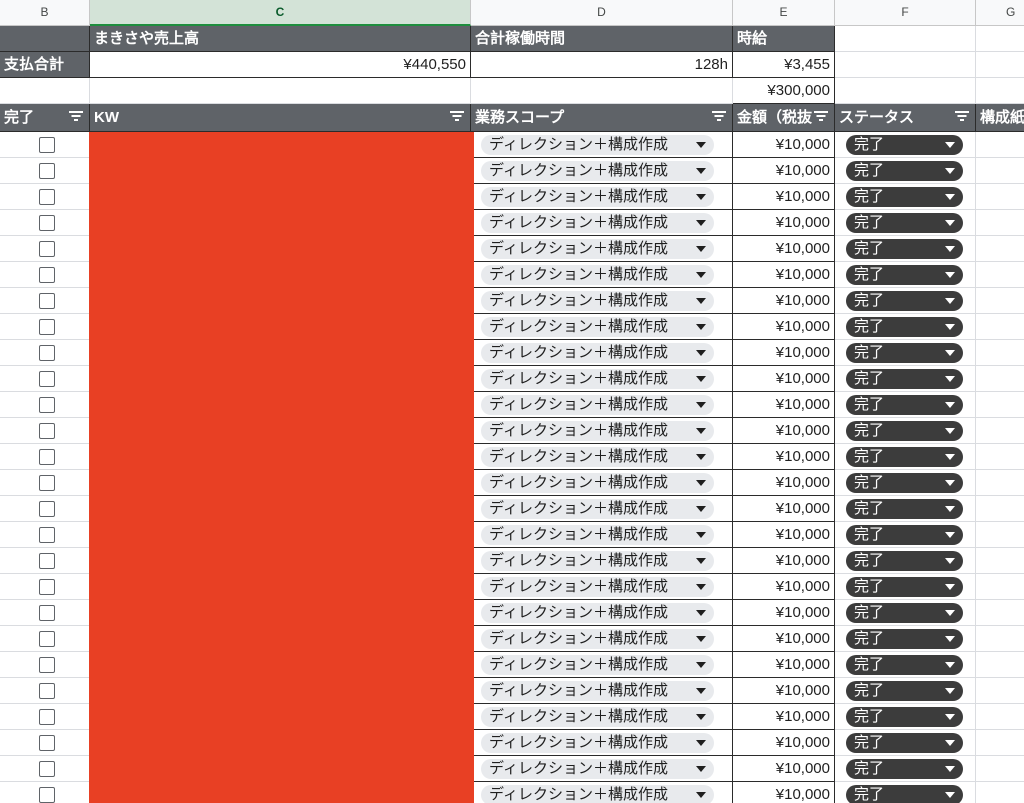 This screenshot has width=1024, height=803. What do you see at coordinates (602, 13) in the screenshot?
I see `column-header-d: D` at bounding box center [602, 13].